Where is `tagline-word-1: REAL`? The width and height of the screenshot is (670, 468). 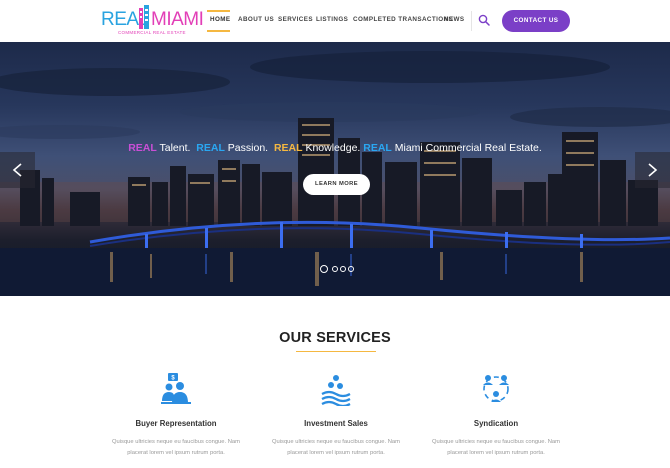
tagline-word-1: REAL is located at coordinates (142, 148).